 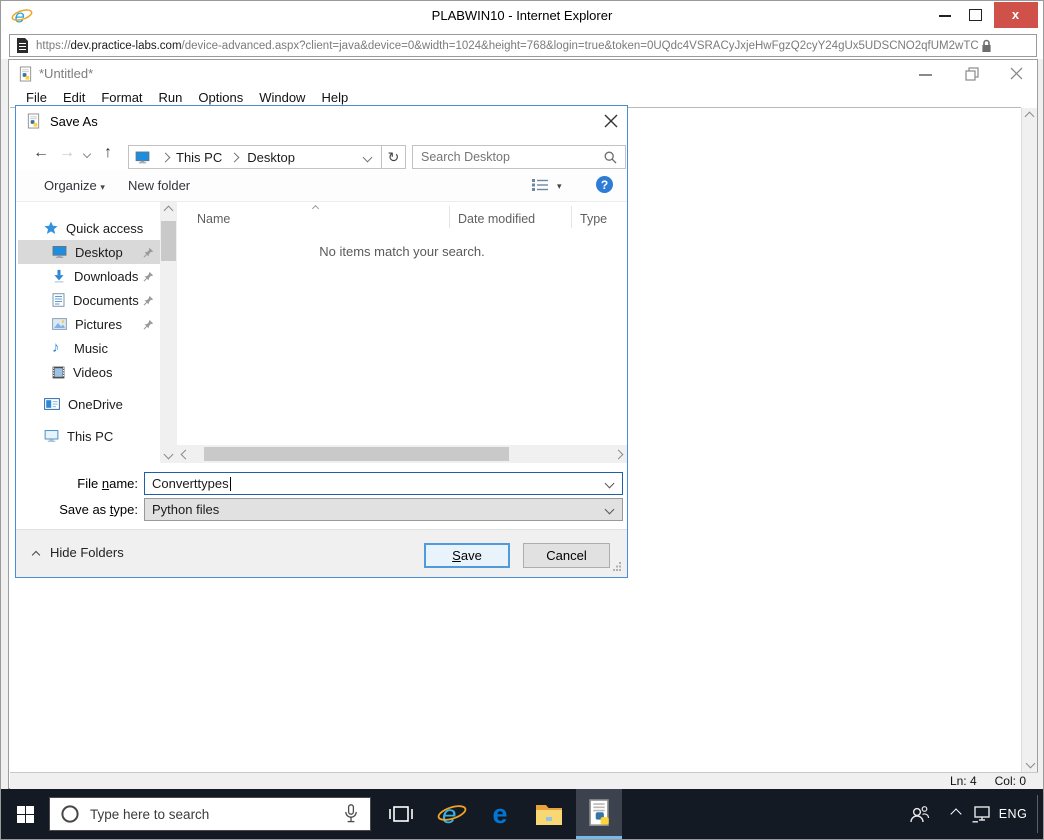 What do you see at coordinates (210, 814) in the screenshot?
I see `taskbar-search-box: Type here to search` at bounding box center [210, 814].